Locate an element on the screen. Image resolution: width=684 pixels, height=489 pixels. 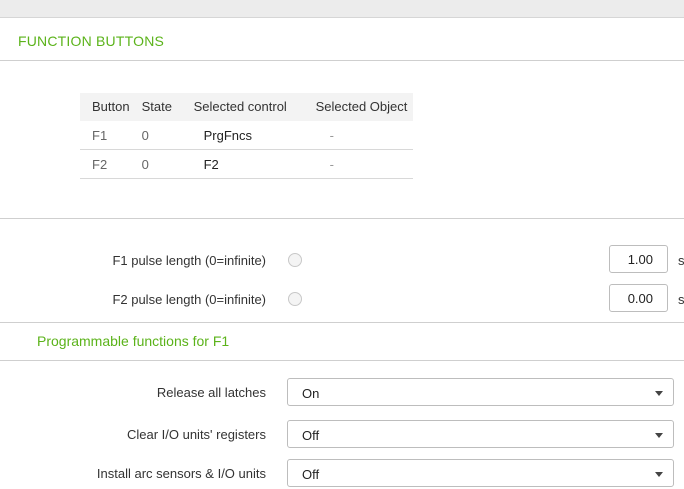
clear-io-registers-row: Clear I/O units' registers Off is located at coordinates (342, 434).